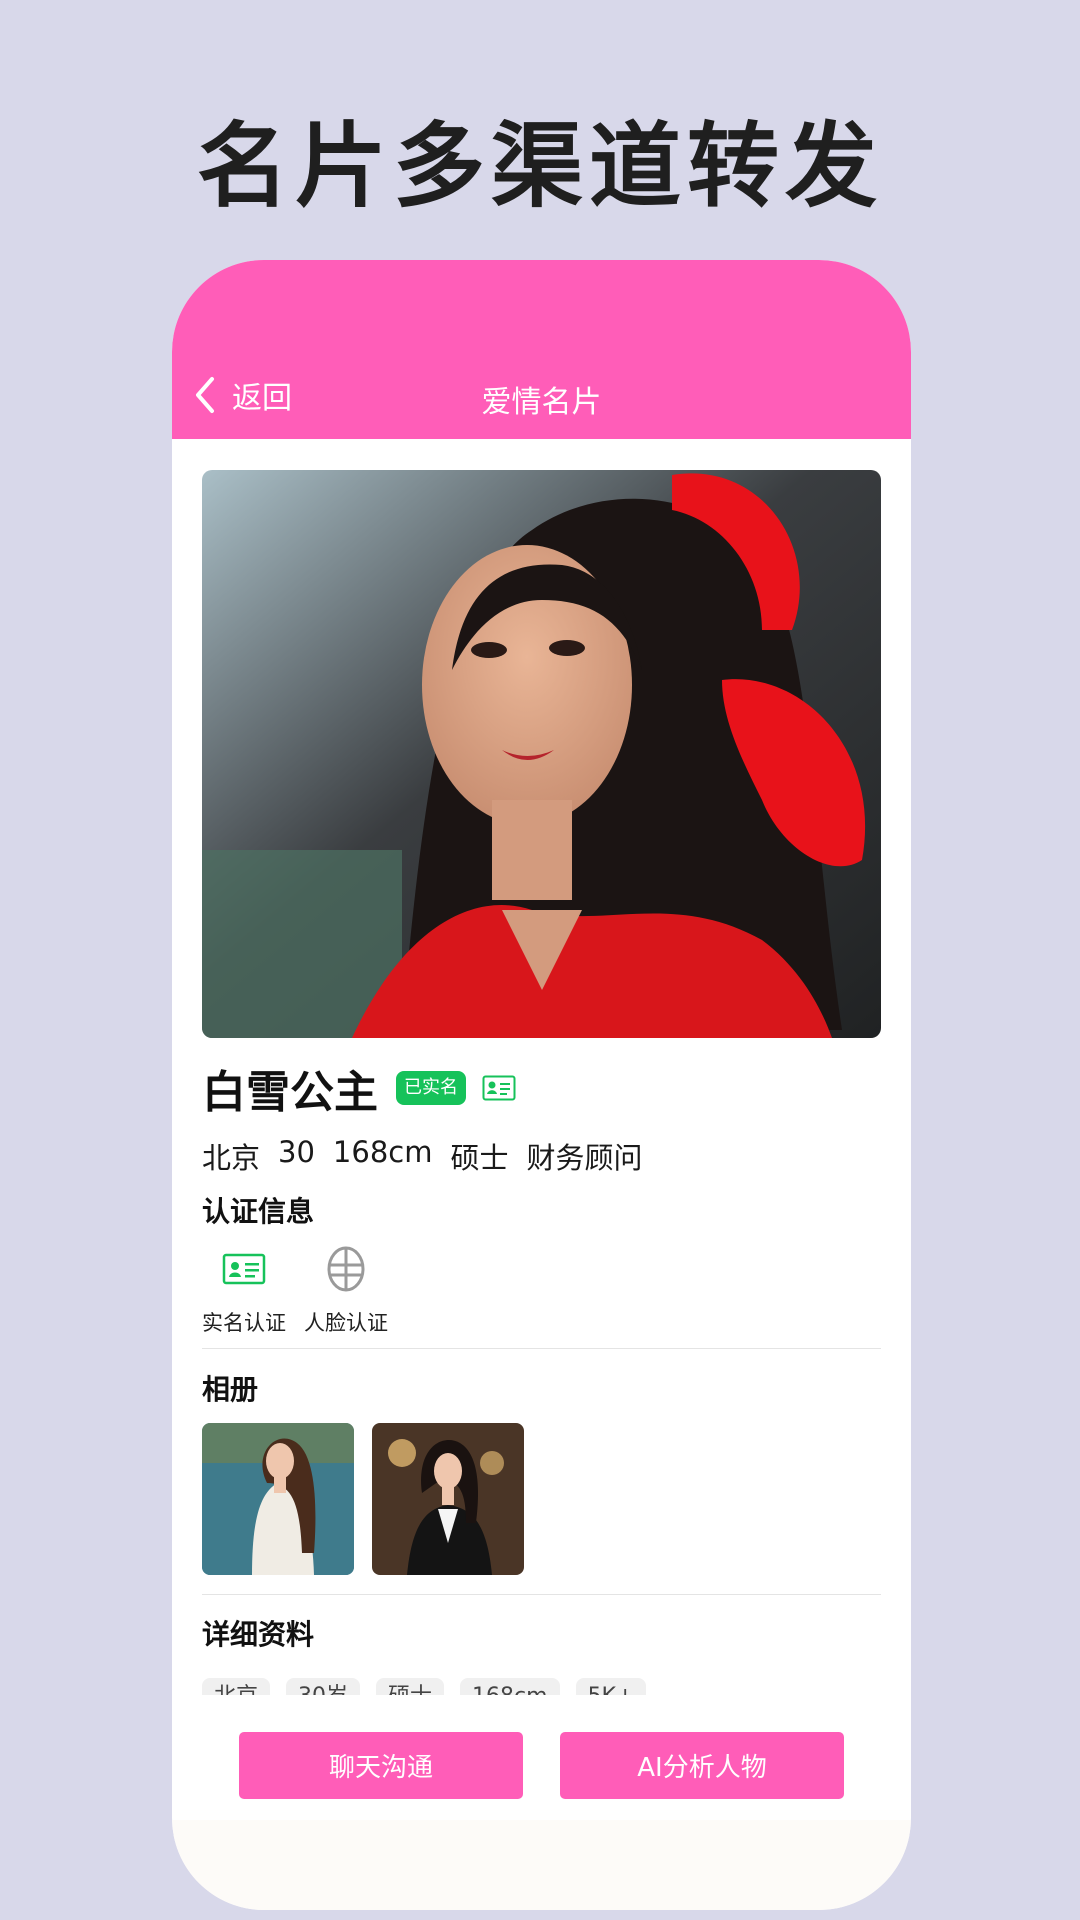 The width and height of the screenshot is (1080, 1920). I want to click on promo-headline: 名片多渠道转发, so click(539, 166).